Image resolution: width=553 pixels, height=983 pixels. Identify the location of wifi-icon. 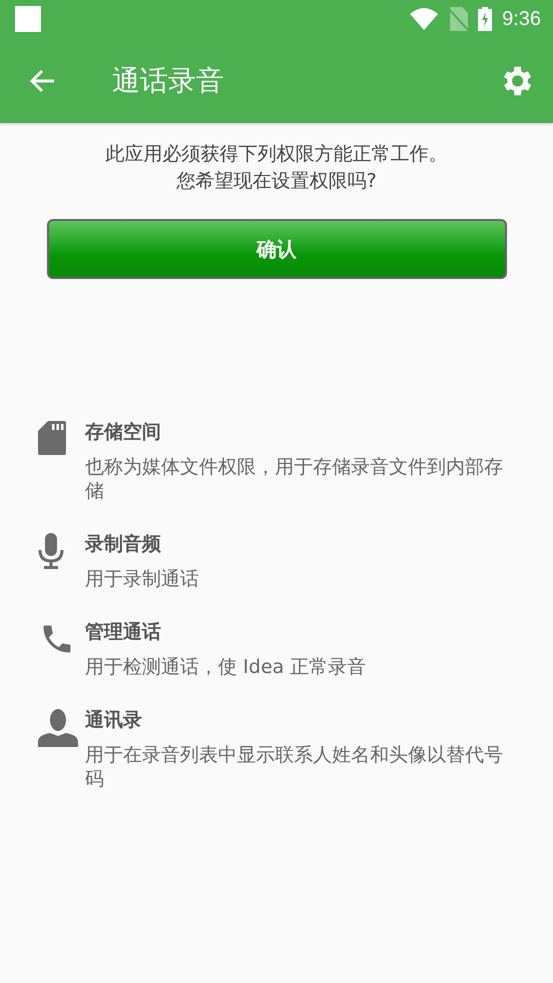
(424, 19).